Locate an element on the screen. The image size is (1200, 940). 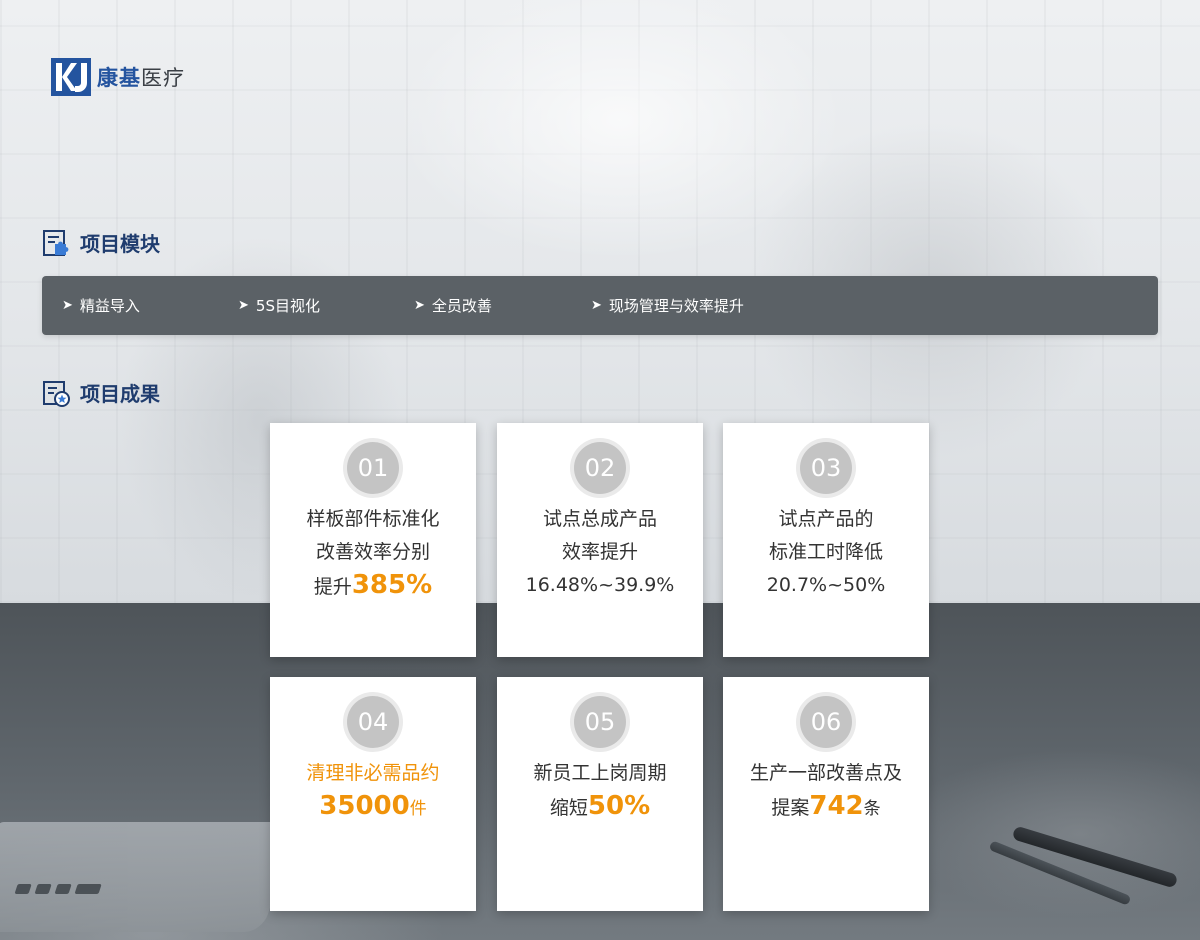
card-highlight-value: 742 is located at coordinates (836, 806).